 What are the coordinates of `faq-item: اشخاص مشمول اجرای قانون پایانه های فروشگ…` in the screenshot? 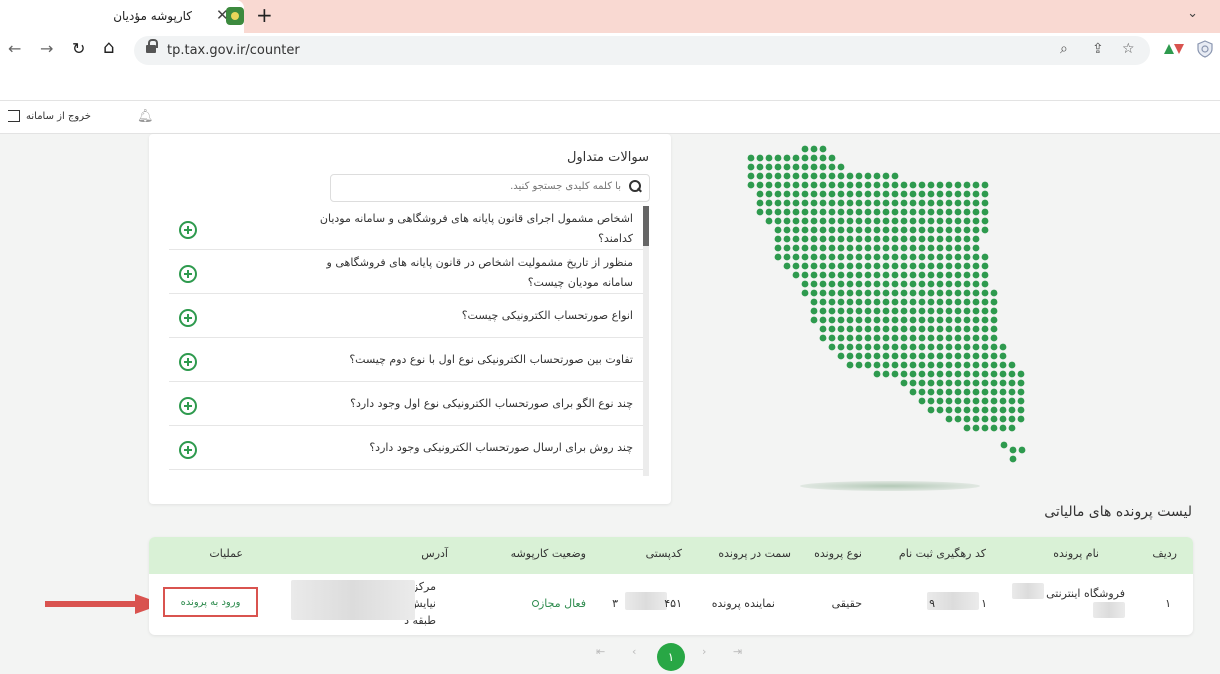 It's located at (406, 228).